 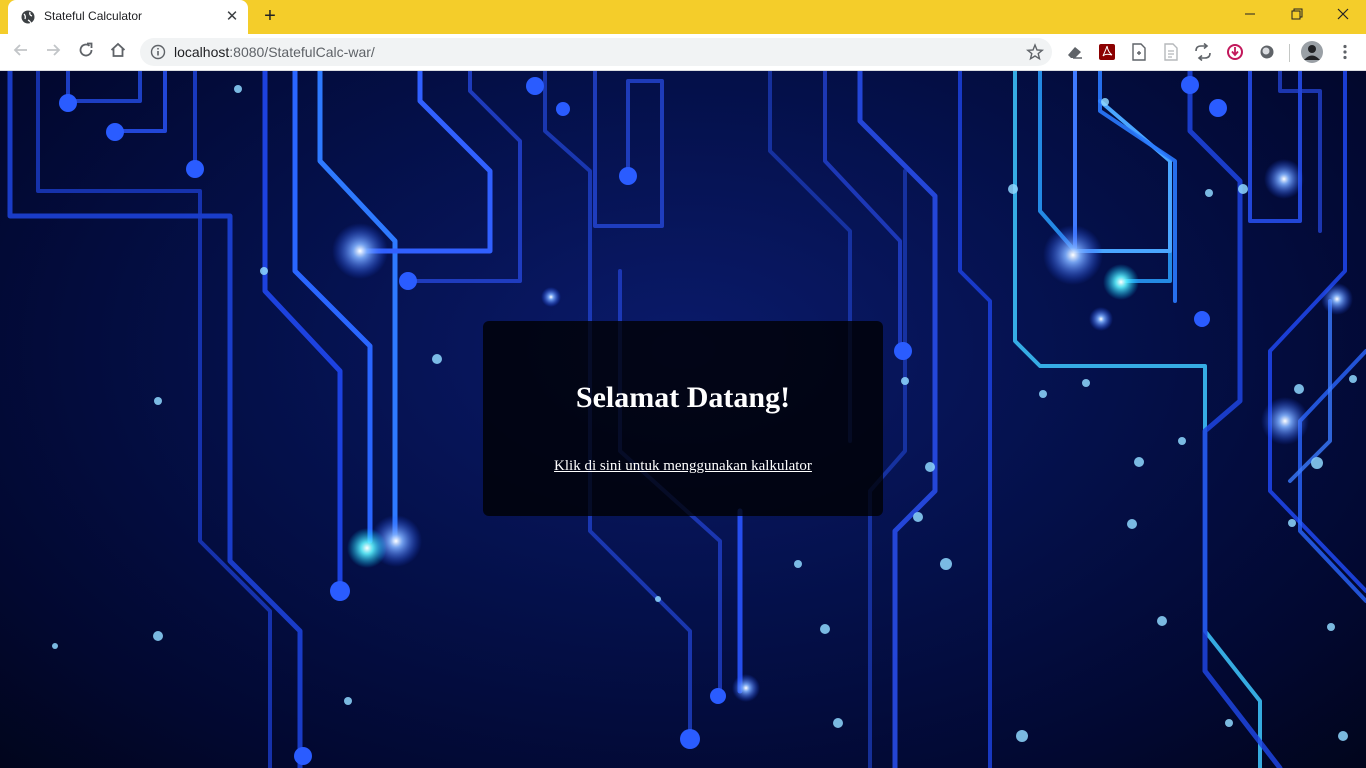 What do you see at coordinates (1203, 52) in the screenshot?
I see `translate-extension-icon` at bounding box center [1203, 52].